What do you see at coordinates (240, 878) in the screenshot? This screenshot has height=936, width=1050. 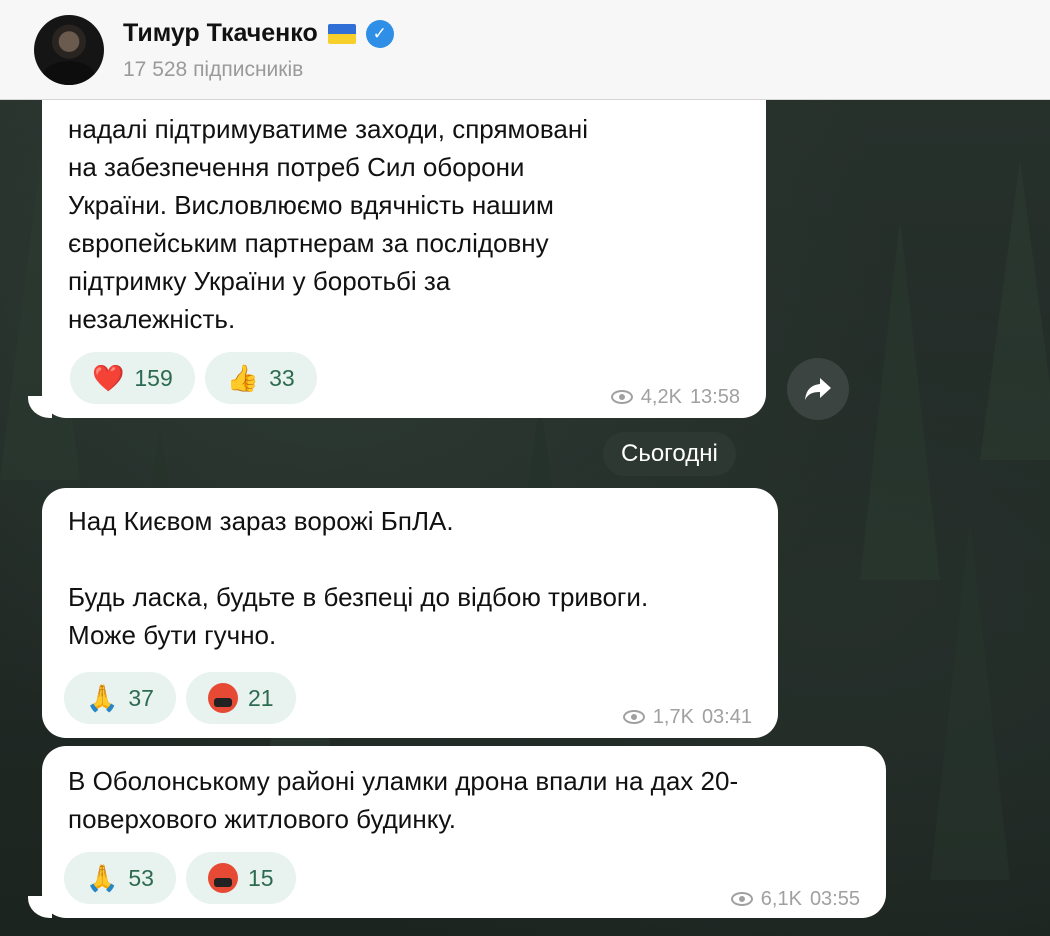 I see `reaction-angry: 15` at bounding box center [240, 878].